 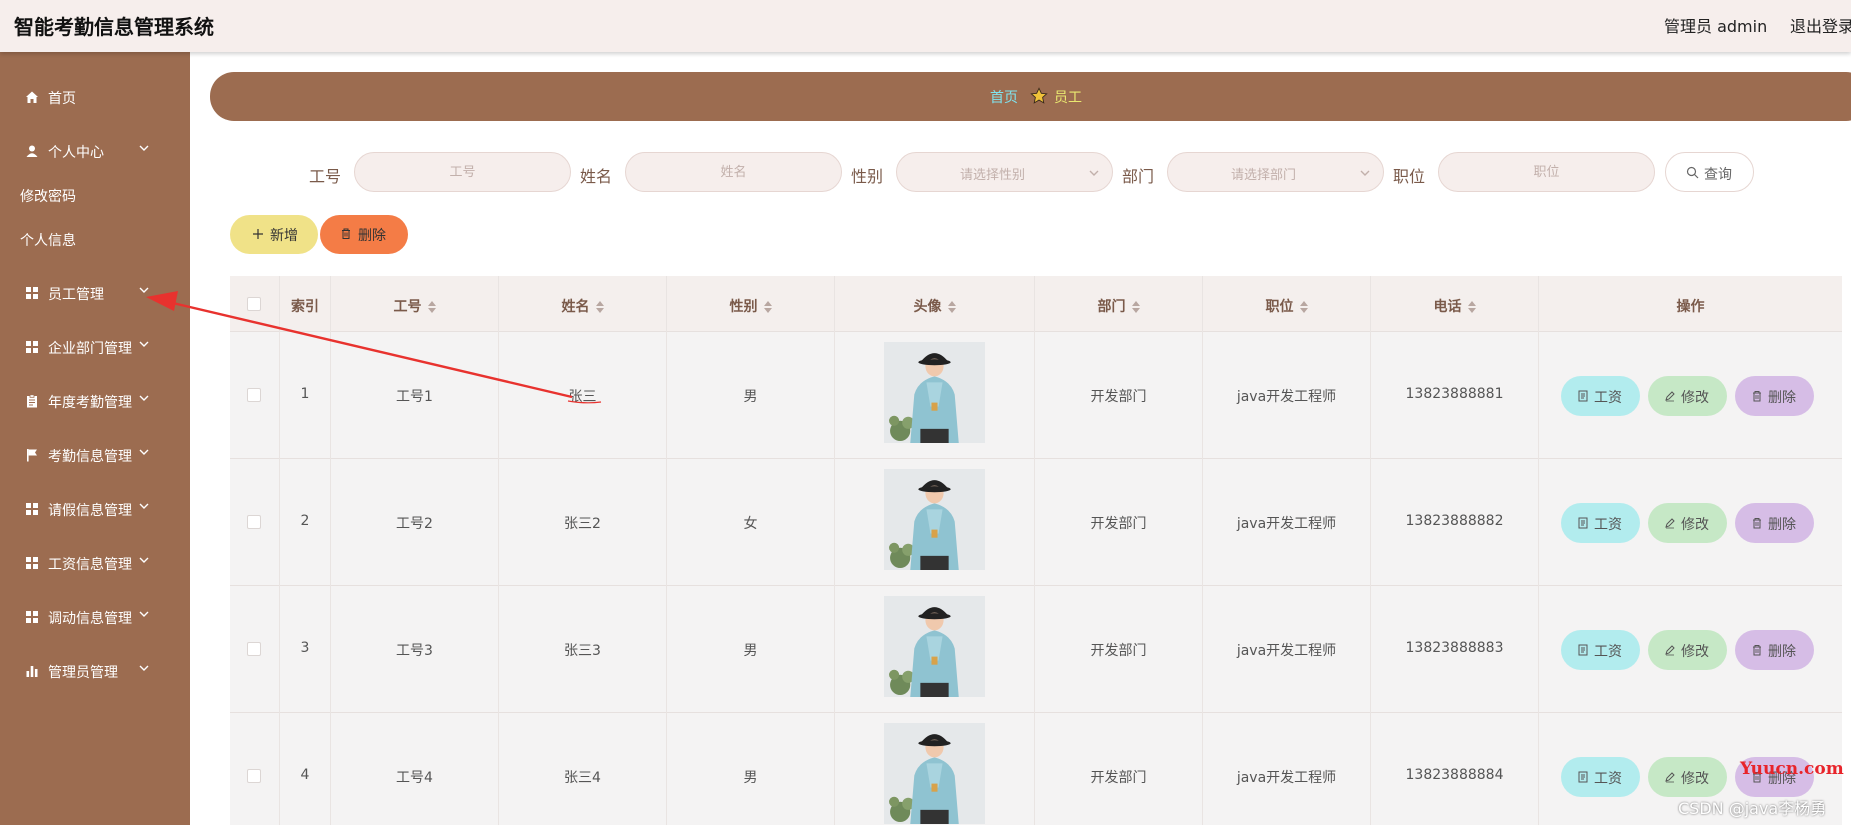 What do you see at coordinates (1118, 306) in the screenshot?
I see `column-header-dept: 部门` at bounding box center [1118, 306].